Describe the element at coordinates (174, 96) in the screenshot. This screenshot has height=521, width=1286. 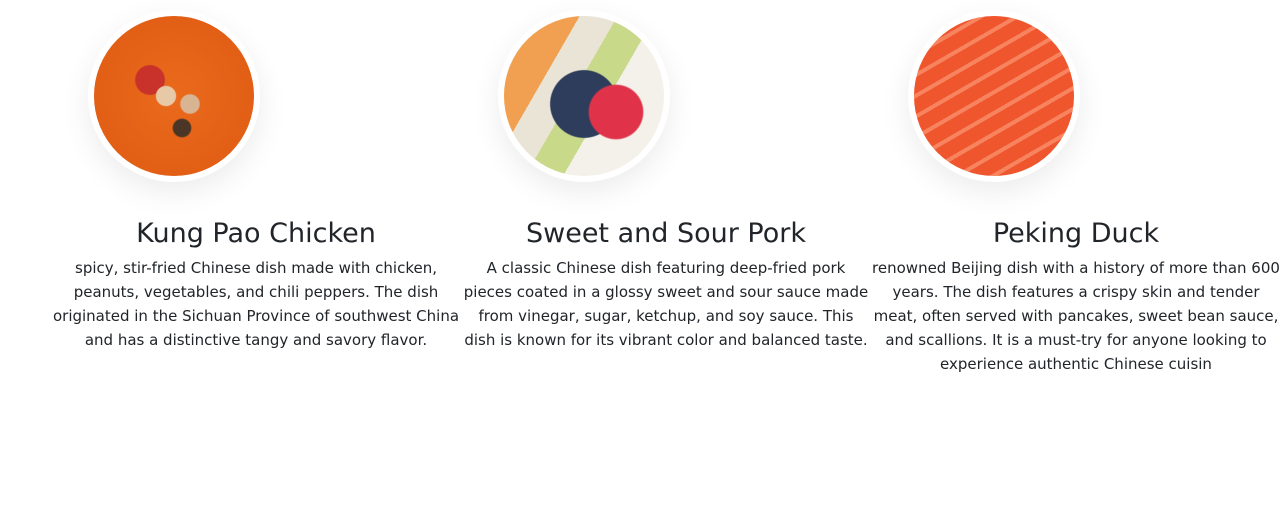
I see `kung-pao-chicken-image` at that location.